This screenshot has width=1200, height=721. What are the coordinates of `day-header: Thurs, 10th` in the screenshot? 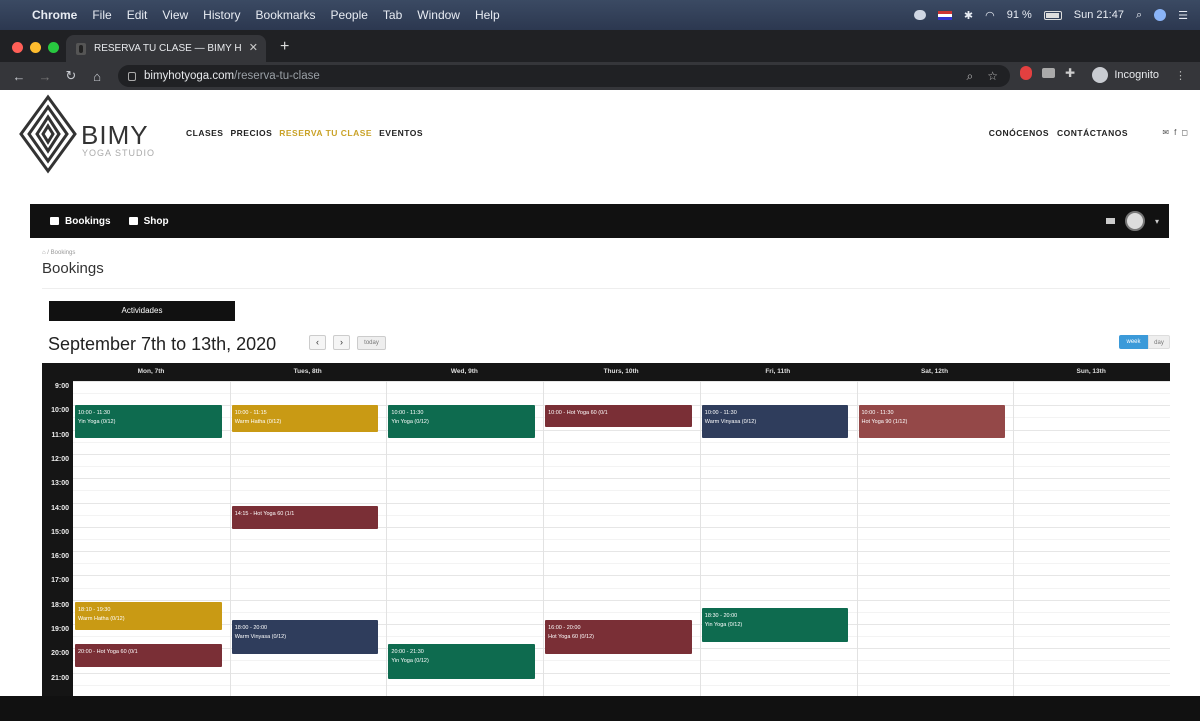 It's located at (621, 371).